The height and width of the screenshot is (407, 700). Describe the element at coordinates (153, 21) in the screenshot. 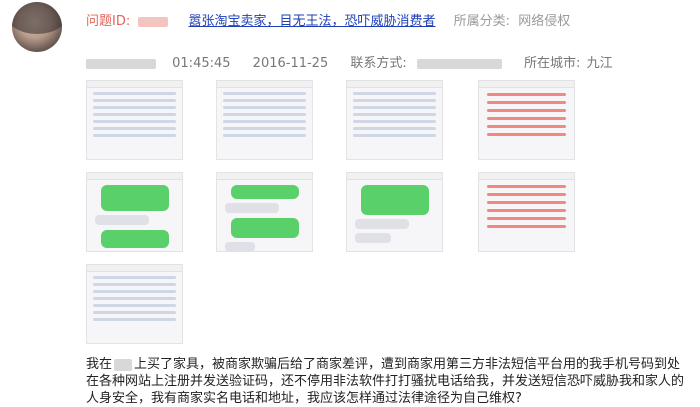

I see `question-id-value-redacted` at that location.